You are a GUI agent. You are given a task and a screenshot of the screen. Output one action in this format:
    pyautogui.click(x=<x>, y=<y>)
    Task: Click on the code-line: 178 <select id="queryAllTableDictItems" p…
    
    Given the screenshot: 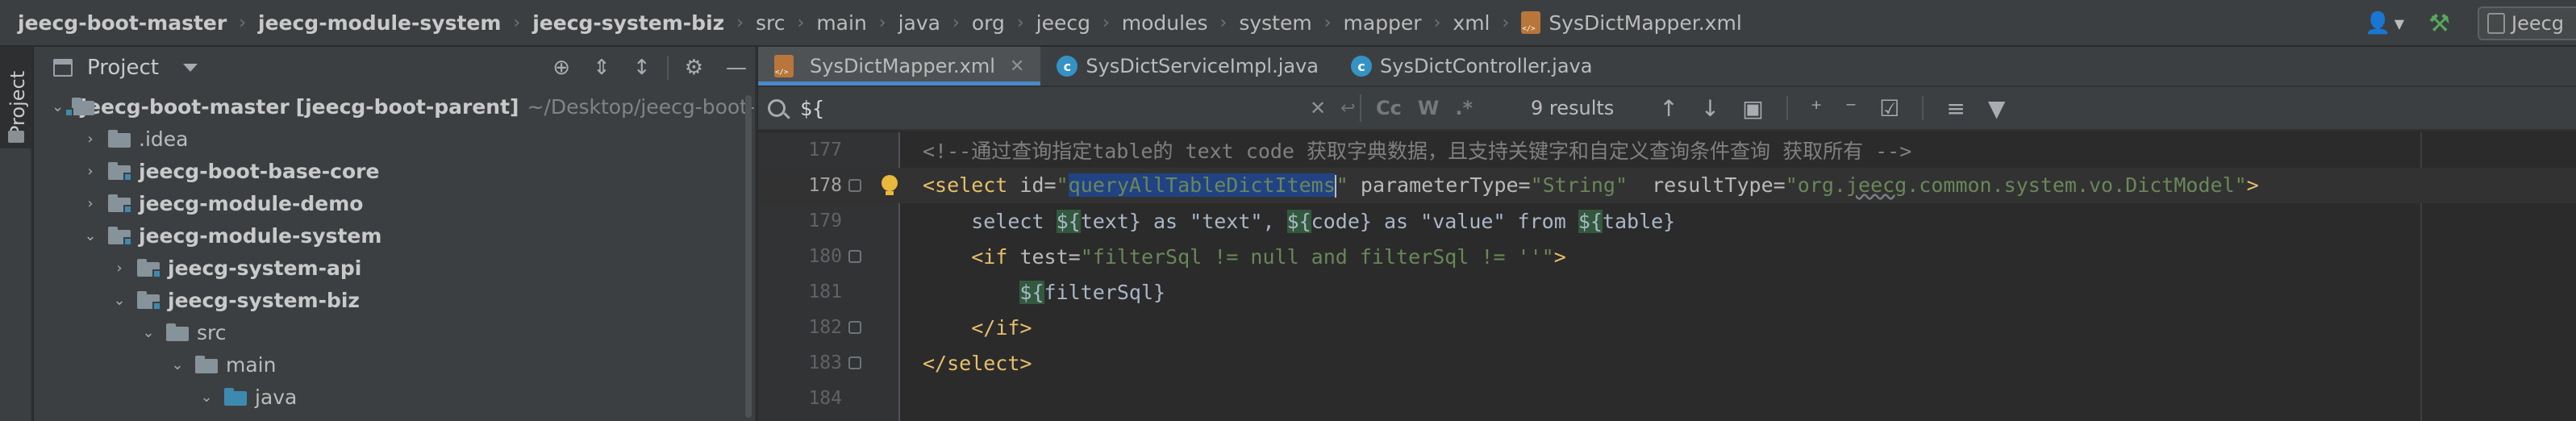 What is the action you would take?
    pyautogui.click(x=1667, y=185)
    